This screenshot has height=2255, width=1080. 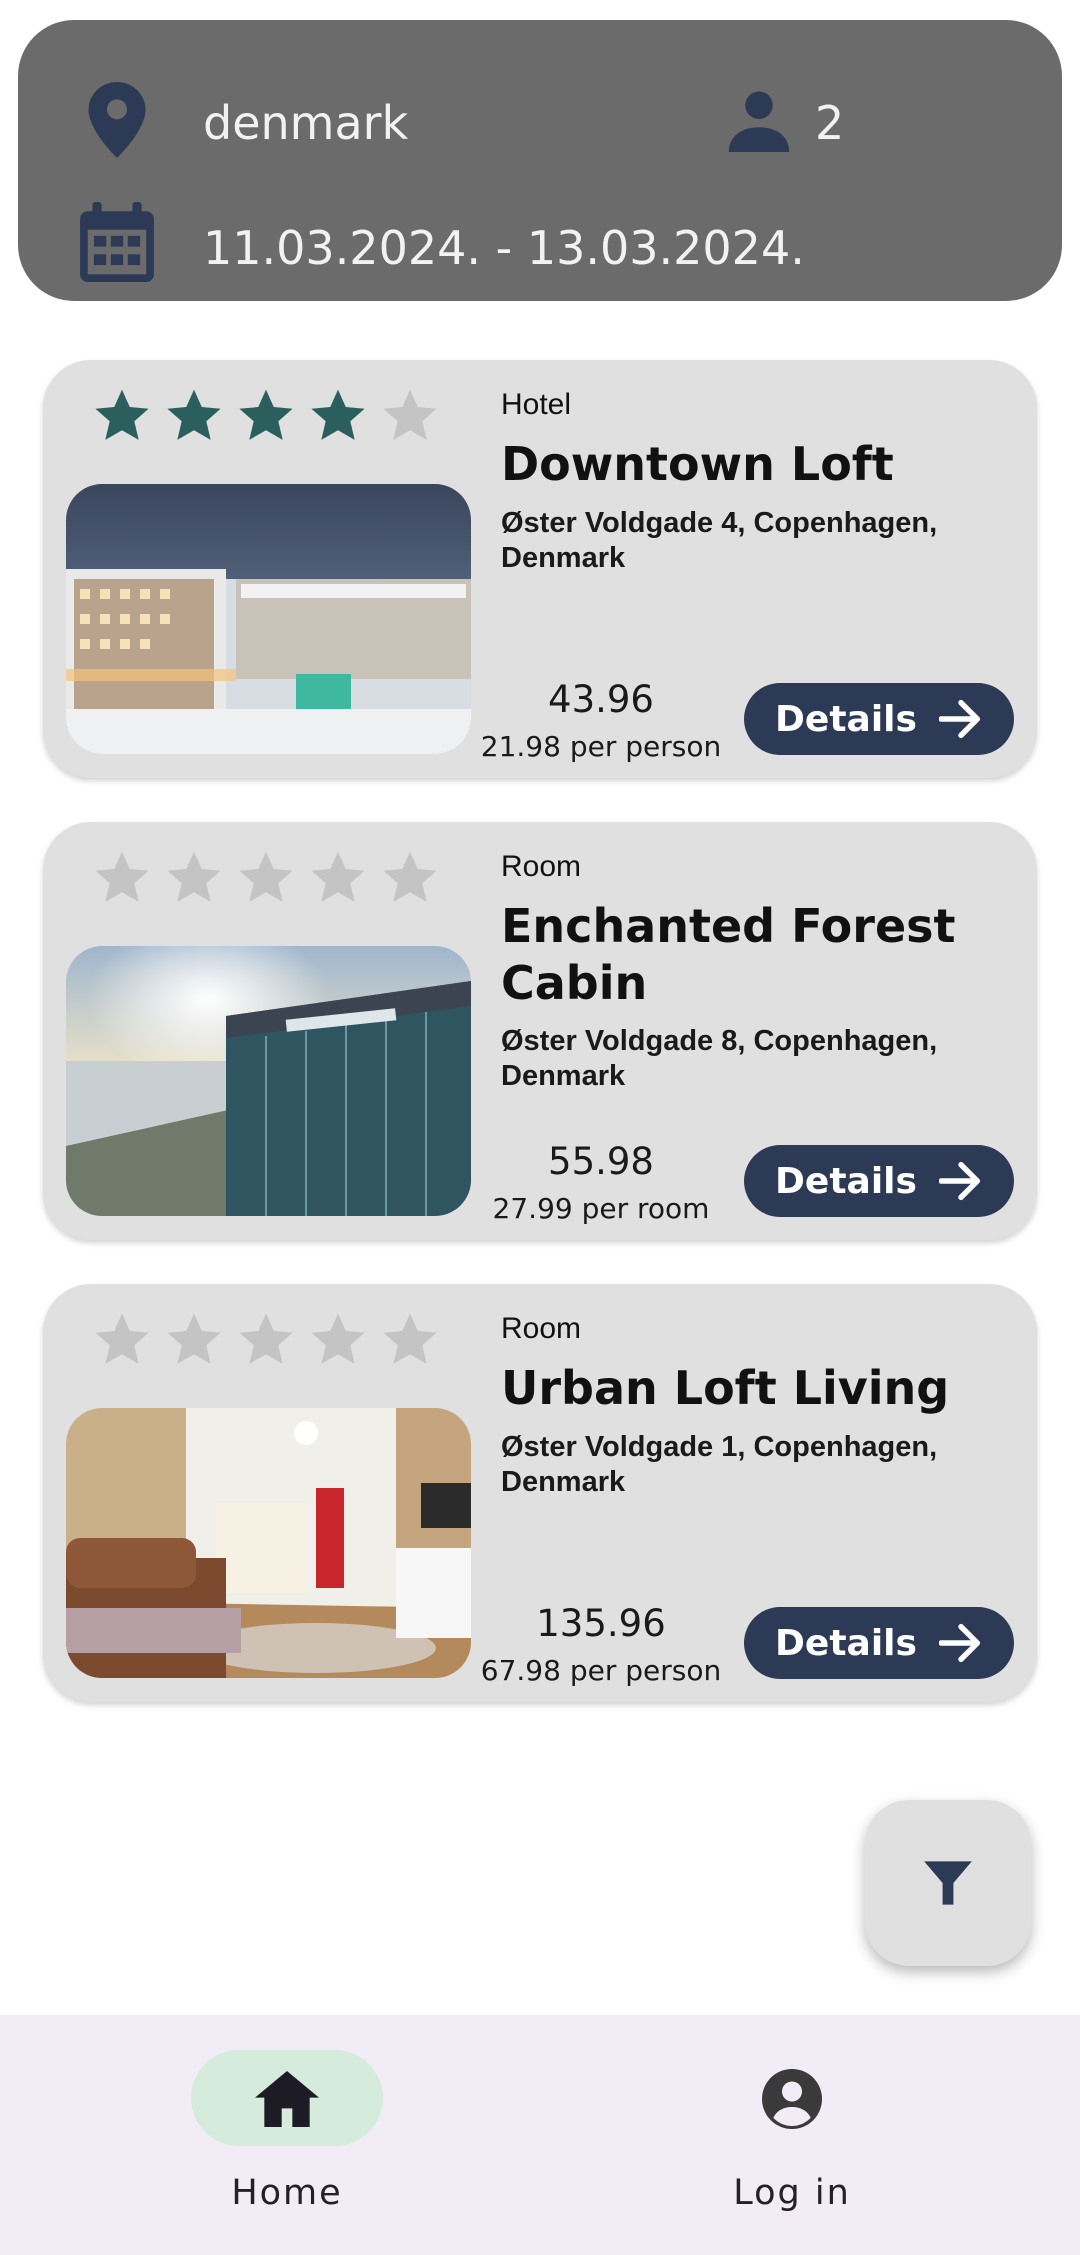 What do you see at coordinates (601, 1670) in the screenshot?
I see `unit-price: 67.98 per person` at bounding box center [601, 1670].